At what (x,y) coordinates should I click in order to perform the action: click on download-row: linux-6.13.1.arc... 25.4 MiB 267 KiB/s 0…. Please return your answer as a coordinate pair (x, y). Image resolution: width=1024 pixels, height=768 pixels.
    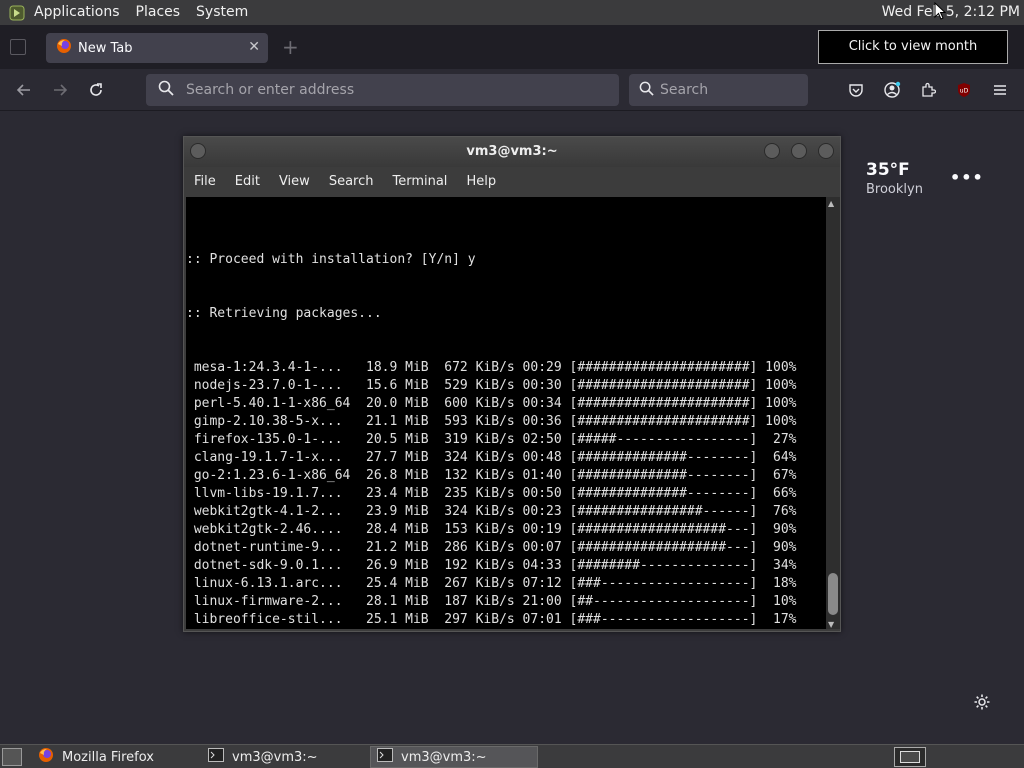
    Looking at the image, I should click on (491, 583).